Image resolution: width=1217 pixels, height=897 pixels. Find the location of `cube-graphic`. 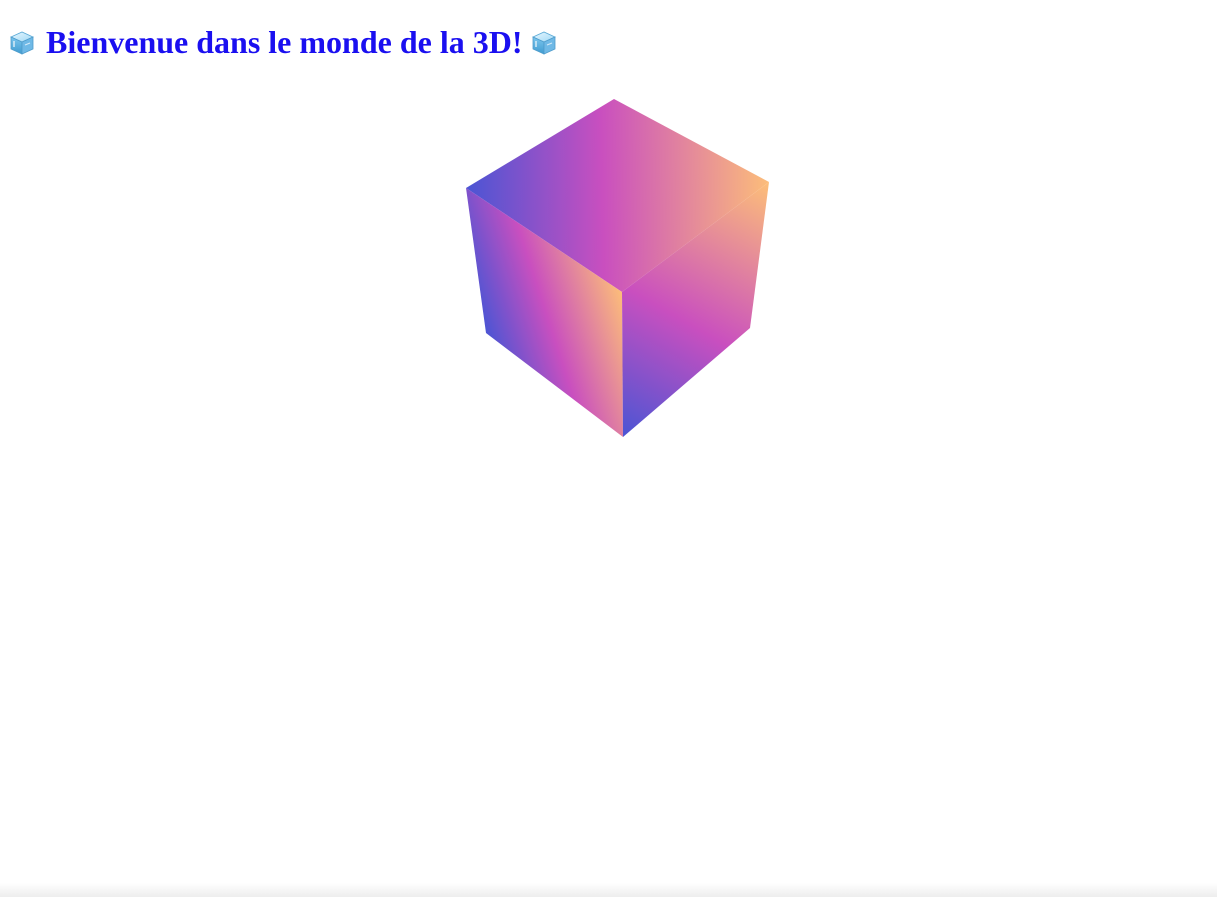

cube-graphic is located at coordinates (617, 268).